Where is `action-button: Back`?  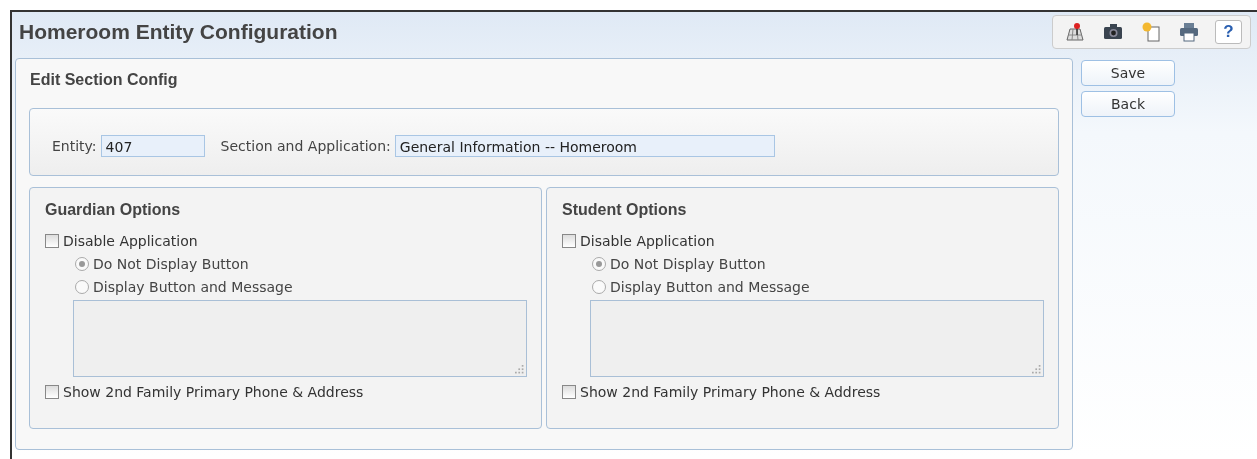 action-button: Back is located at coordinates (1128, 104).